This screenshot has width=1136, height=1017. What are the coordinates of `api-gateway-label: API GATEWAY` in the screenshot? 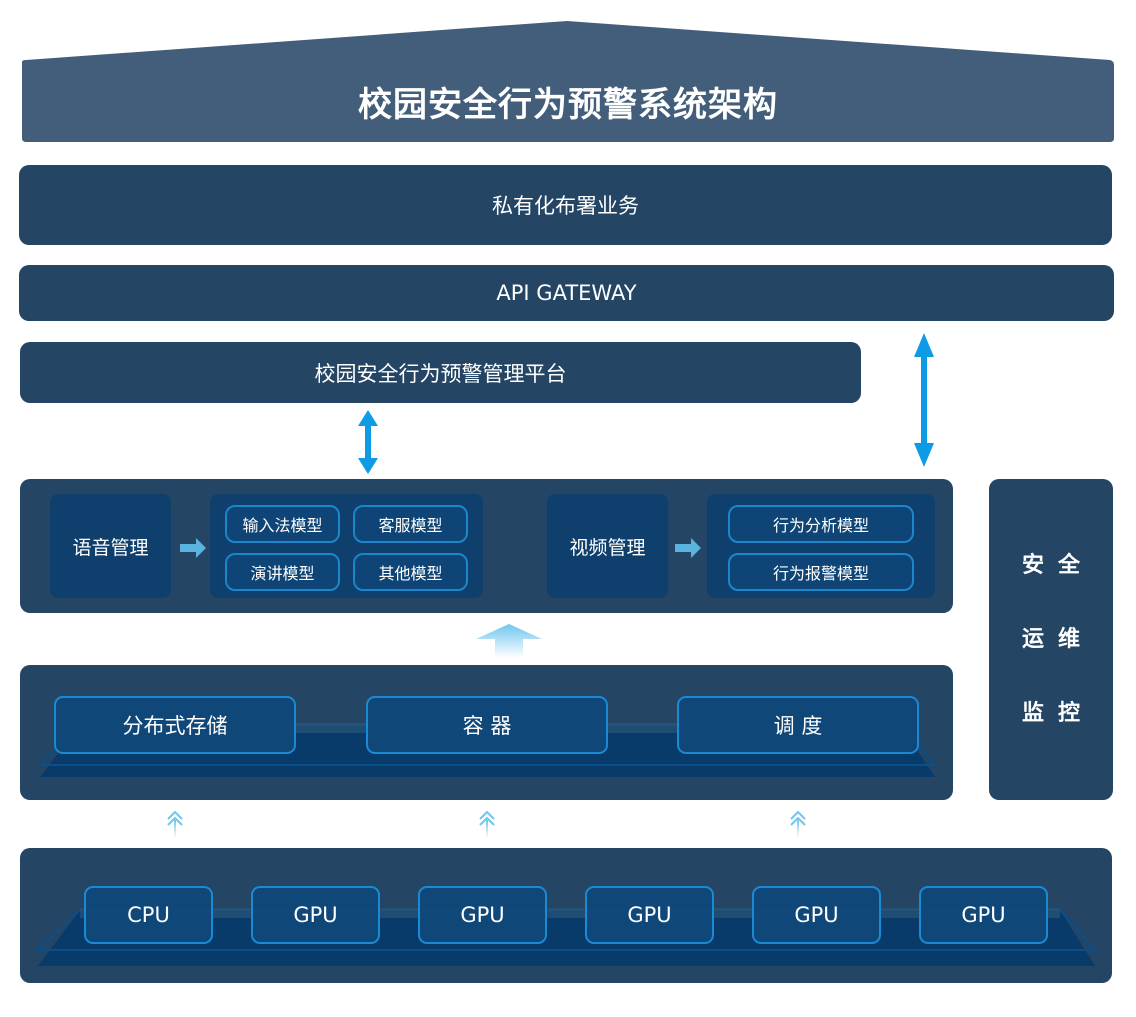 It's located at (566, 293).